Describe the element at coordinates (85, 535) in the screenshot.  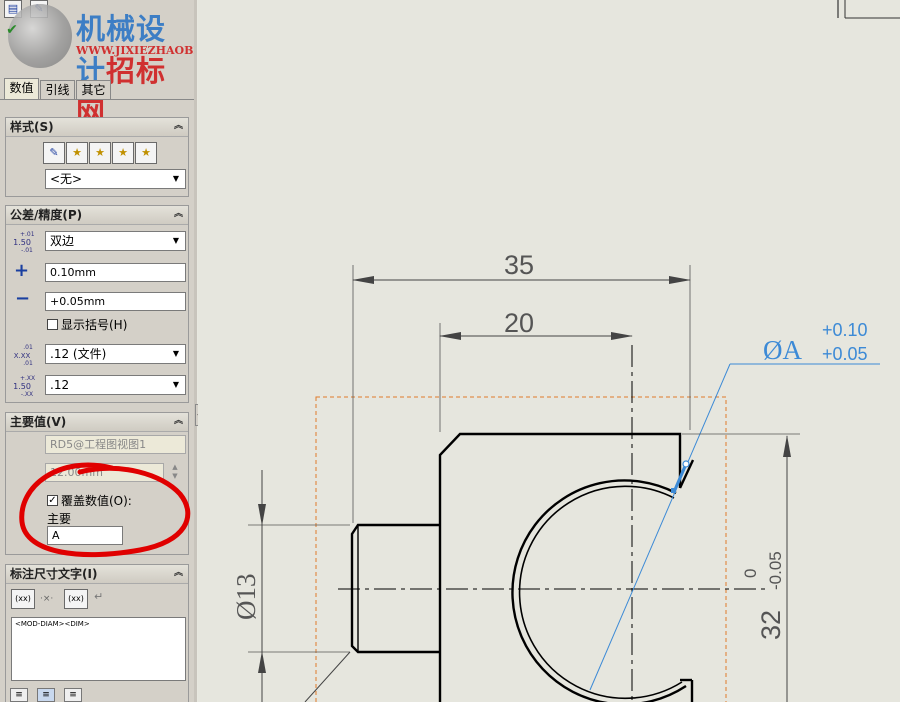
I see `override-value-field: A` at that location.